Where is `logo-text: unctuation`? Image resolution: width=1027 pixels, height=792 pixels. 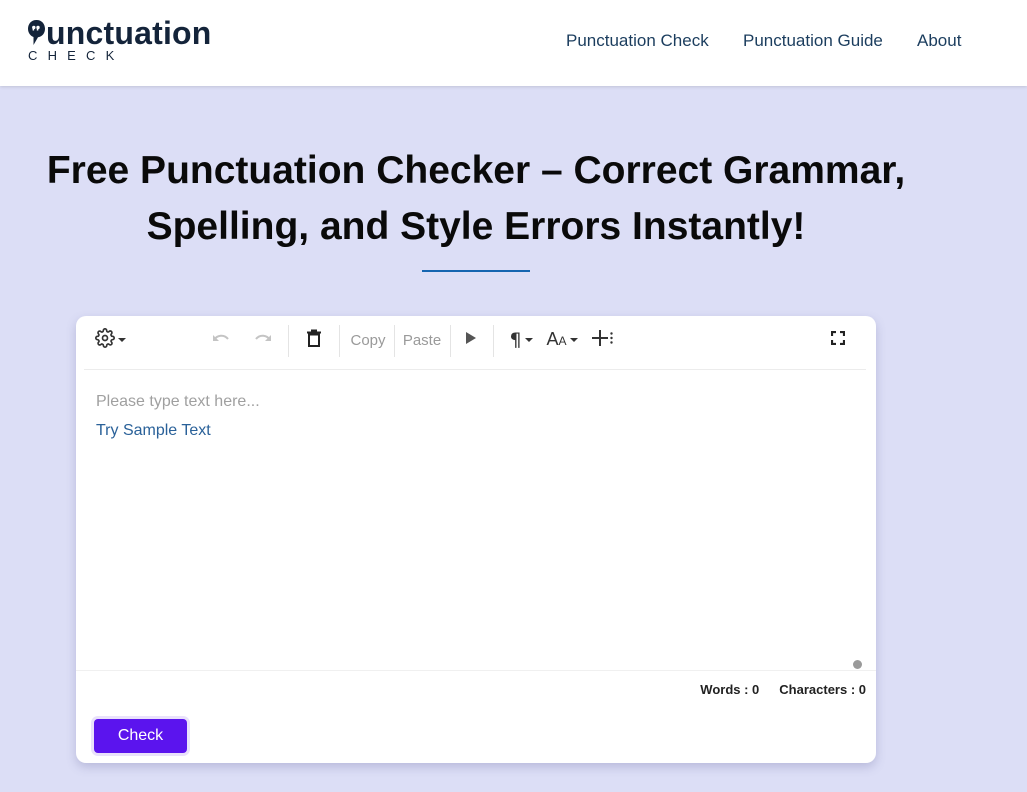
logo-text: unctuation is located at coordinates (129, 33).